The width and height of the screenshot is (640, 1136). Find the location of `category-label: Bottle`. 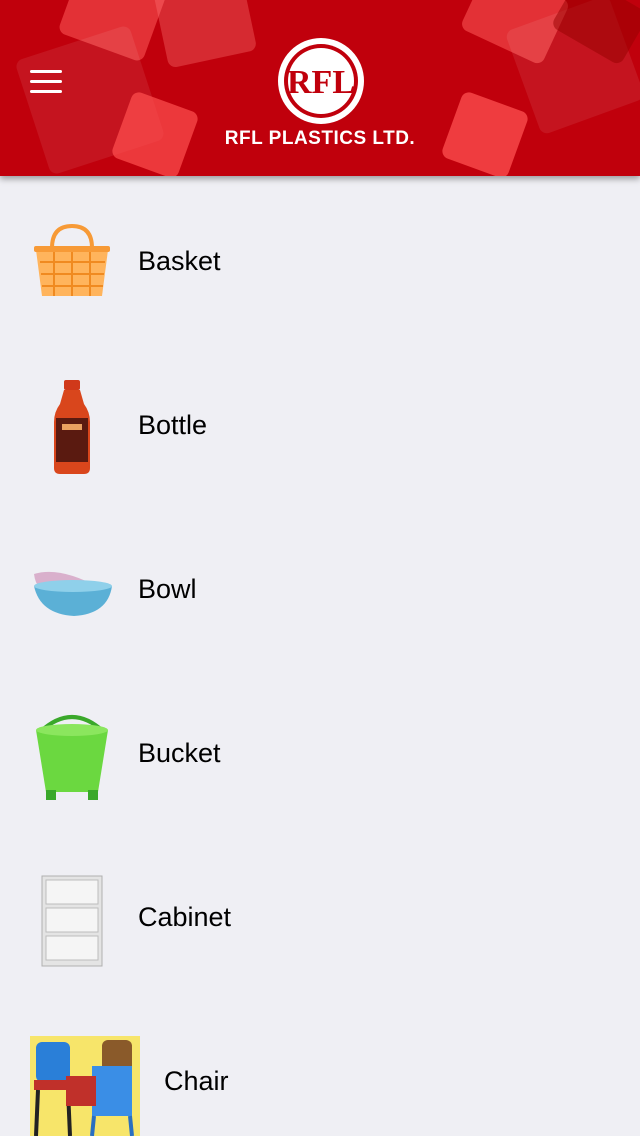

category-label: Bottle is located at coordinates (173, 425).